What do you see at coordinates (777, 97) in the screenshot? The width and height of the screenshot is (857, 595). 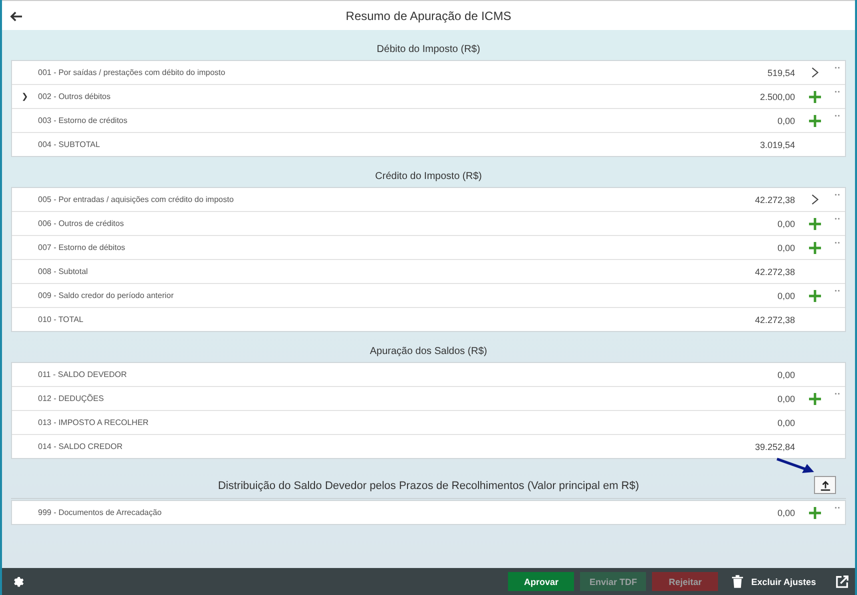 I see `row-value: 2.500,00` at bounding box center [777, 97].